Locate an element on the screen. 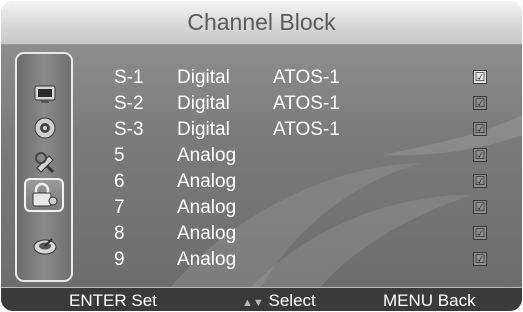 The height and width of the screenshot is (312, 523). page-title: Channel Block is located at coordinates (261, 22).